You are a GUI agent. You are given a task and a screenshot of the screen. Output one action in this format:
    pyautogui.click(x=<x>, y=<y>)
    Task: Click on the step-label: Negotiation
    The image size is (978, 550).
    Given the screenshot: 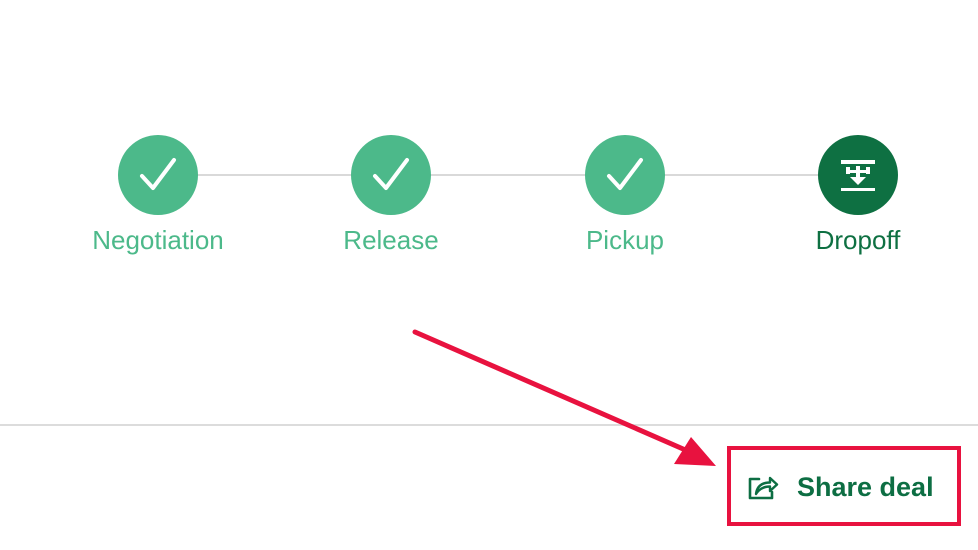 What is the action you would take?
    pyautogui.click(x=158, y=240)
    